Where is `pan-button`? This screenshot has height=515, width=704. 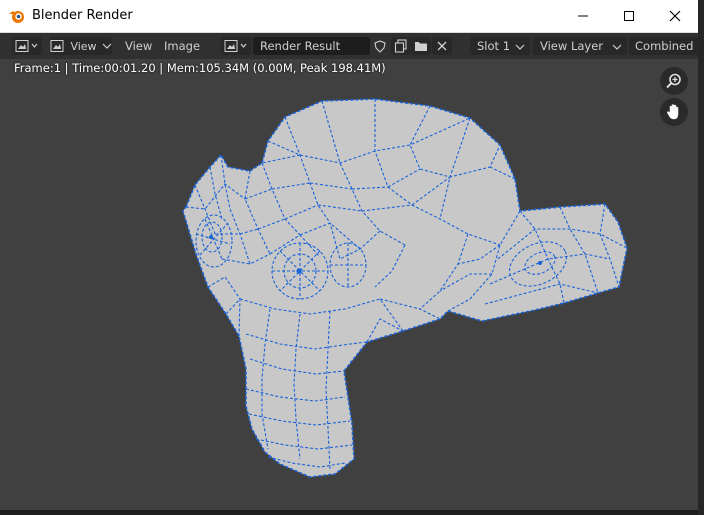 pan-button is located at coordinates (674, 112).